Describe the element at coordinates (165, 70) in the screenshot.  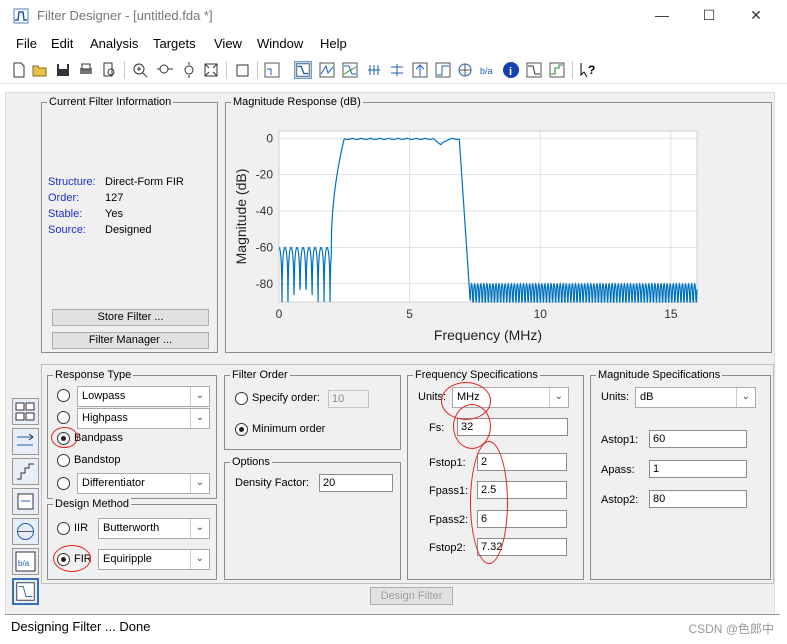
I see `zoom-x-icon` at that location.